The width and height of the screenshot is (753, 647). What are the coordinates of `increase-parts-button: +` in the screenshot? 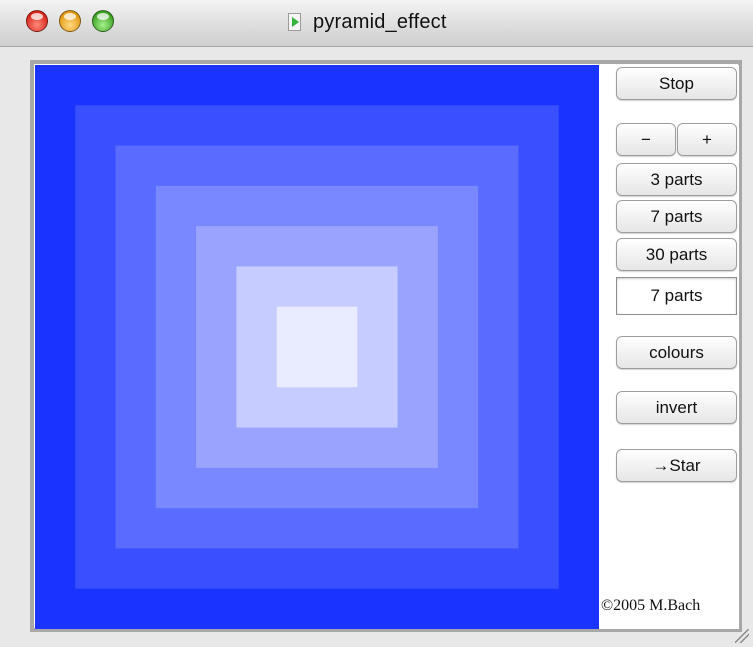 It's located at (707, 139).